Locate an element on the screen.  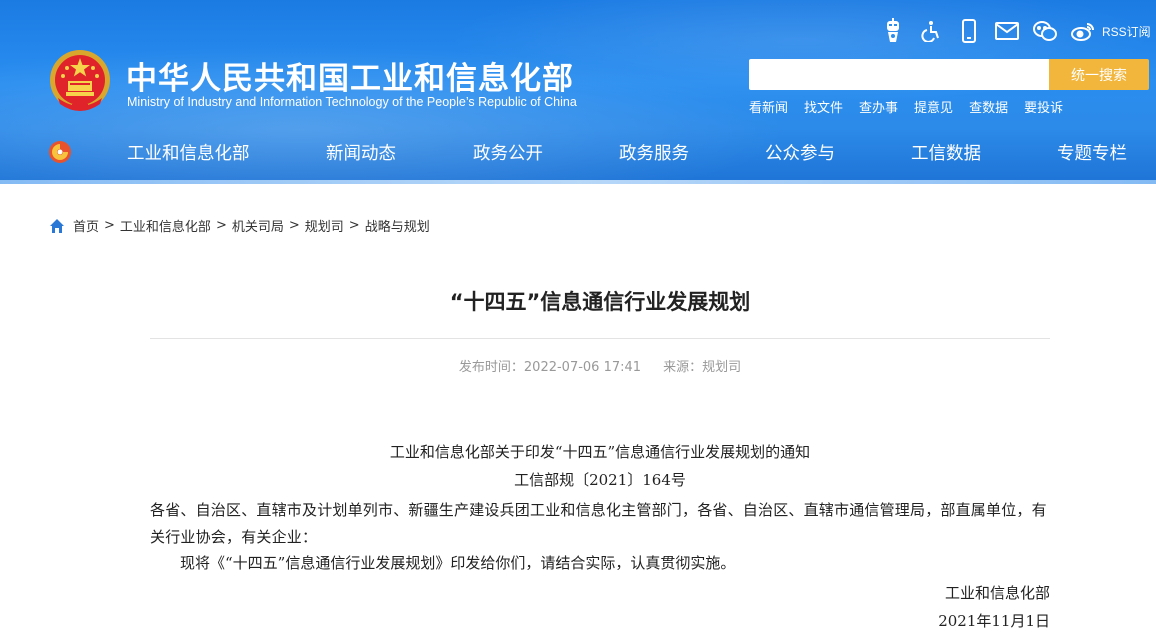
header-divider is located at coordinates (578, 182).